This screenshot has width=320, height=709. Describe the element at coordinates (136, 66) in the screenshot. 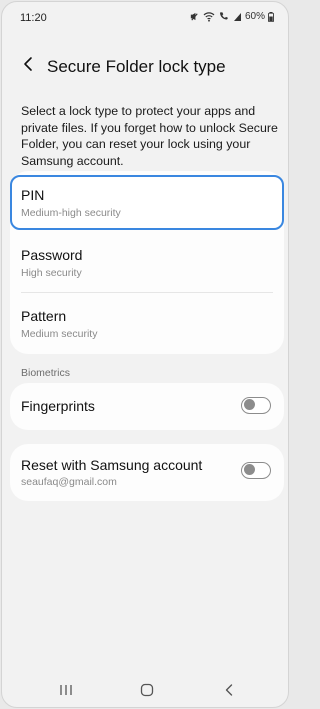

I see `page-title: Secure Folder lock type` at that location.